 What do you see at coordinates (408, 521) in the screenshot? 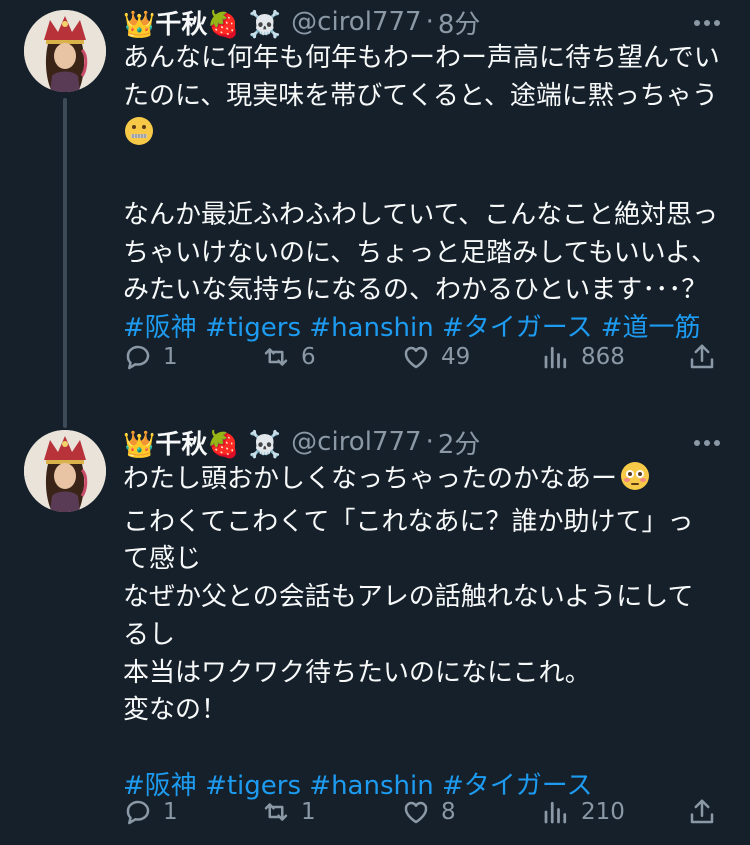
I see `text-line: こわくてこわくて「これなあに？誰か助けて」っ` at bounding box center [408, 521].